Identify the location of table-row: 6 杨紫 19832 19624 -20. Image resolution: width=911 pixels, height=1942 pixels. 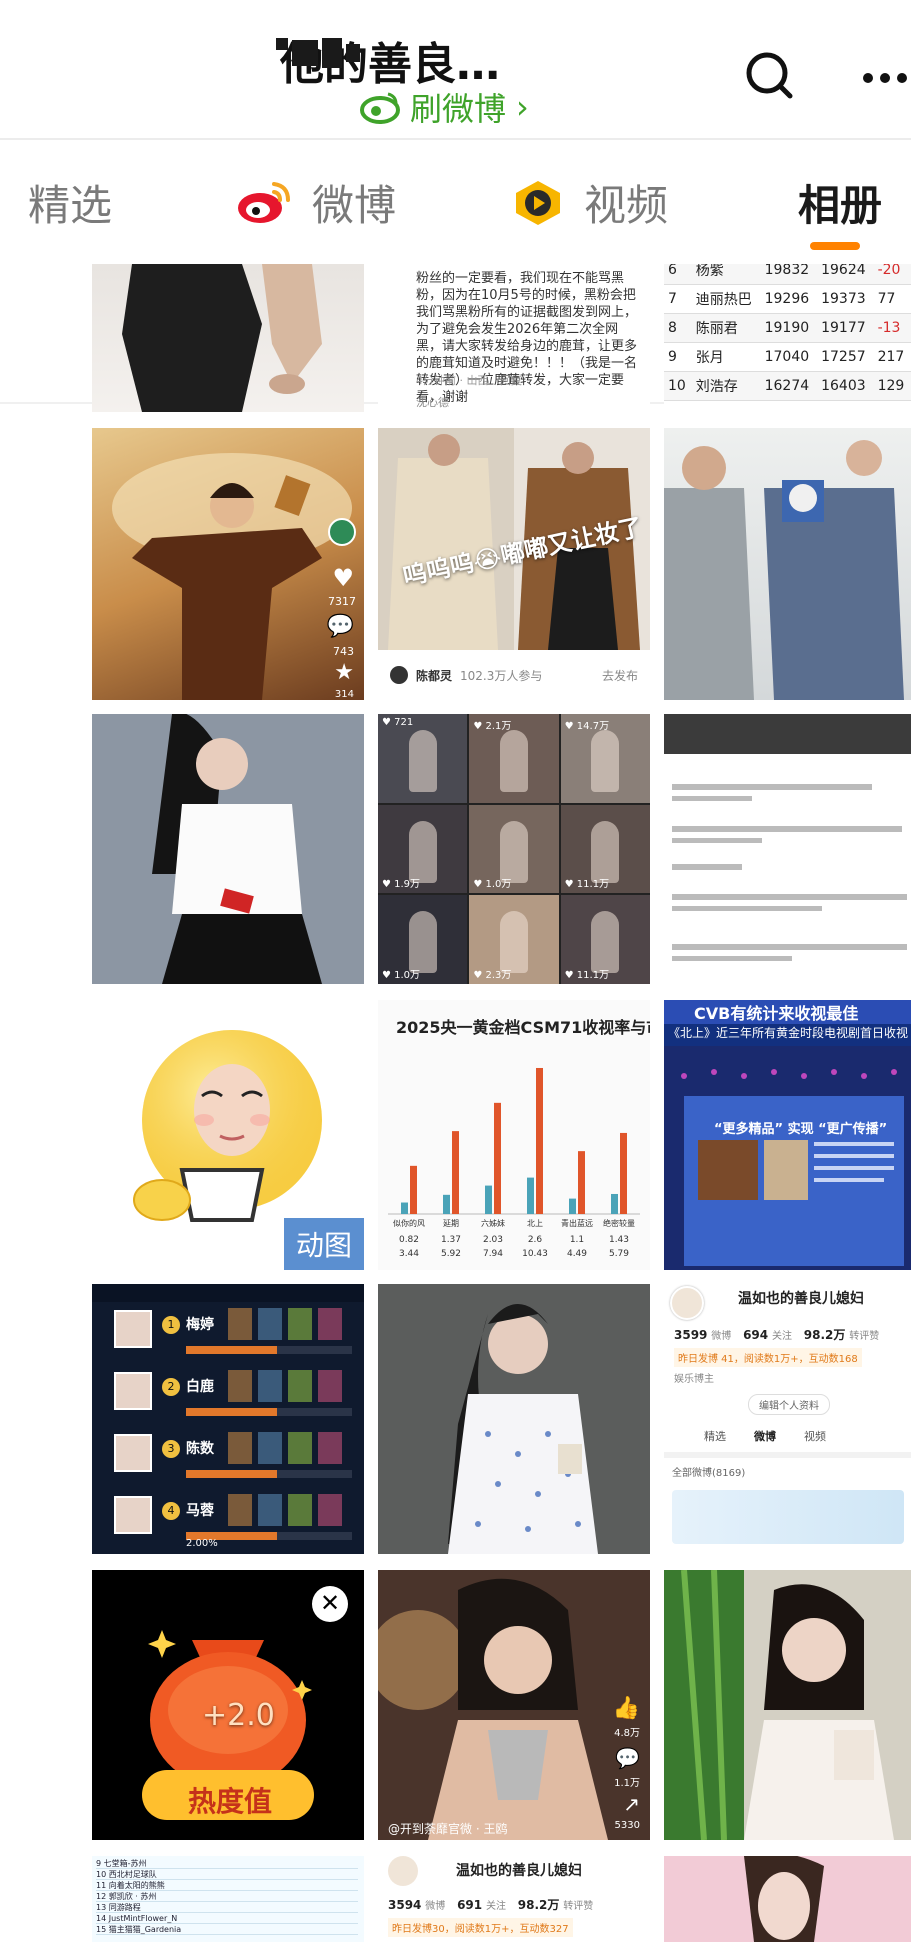
(787, 274).